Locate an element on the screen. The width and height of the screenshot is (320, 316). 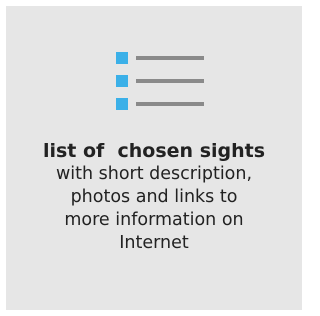
description-line: Internet is located at coordinates (154, 243).